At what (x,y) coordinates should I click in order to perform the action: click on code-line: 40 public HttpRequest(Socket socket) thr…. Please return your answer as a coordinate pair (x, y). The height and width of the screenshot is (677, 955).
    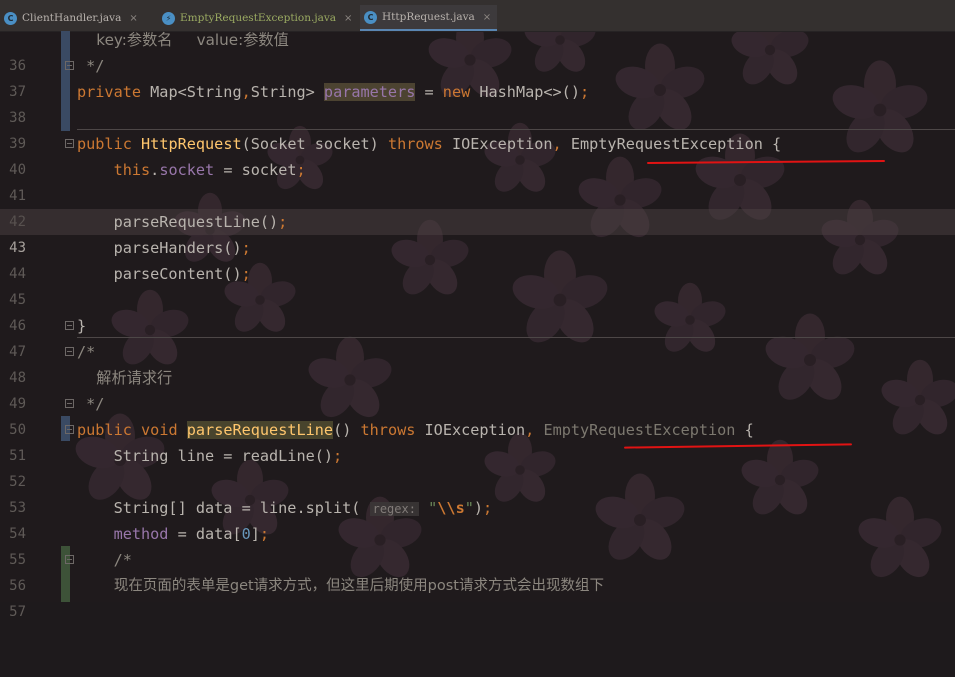
    Looking at the image, I should click on (477, 154).